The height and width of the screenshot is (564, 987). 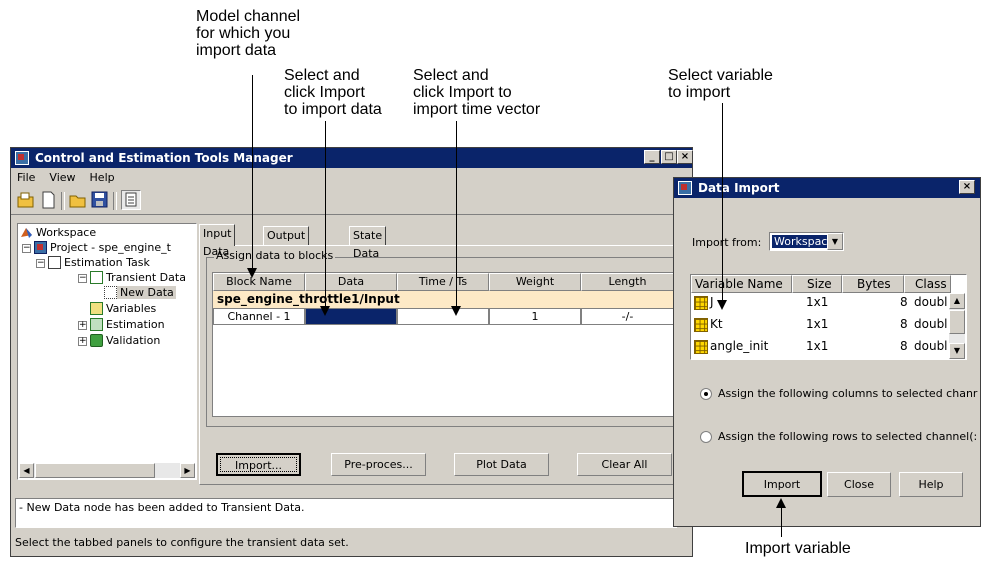 I want to click on estimation-icon, so click(x=96, y=324).